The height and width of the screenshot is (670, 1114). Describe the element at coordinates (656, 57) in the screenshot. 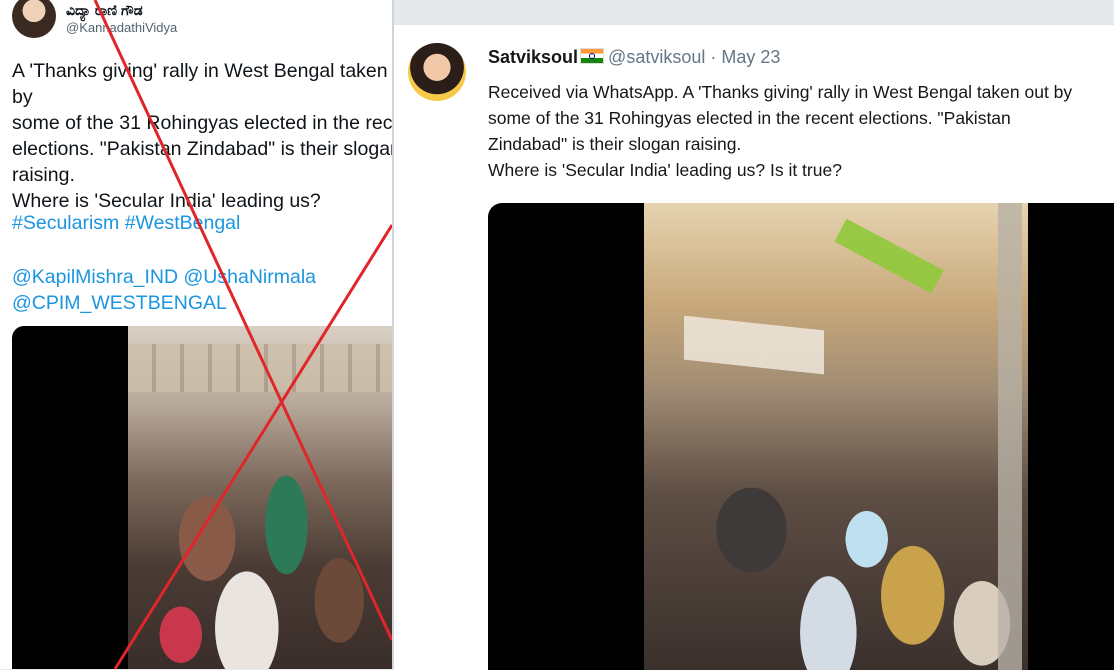

I see `author-handle: @satviksoul` at that location.